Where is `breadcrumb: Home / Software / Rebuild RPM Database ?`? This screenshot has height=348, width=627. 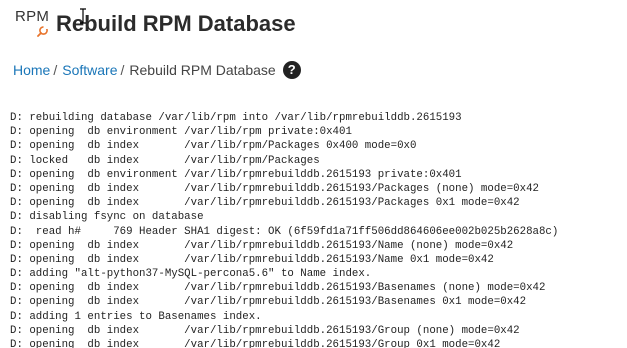
breadcrumb: Home / Software / Rebuild RPM Database ? is located at coordinates (157, 70).